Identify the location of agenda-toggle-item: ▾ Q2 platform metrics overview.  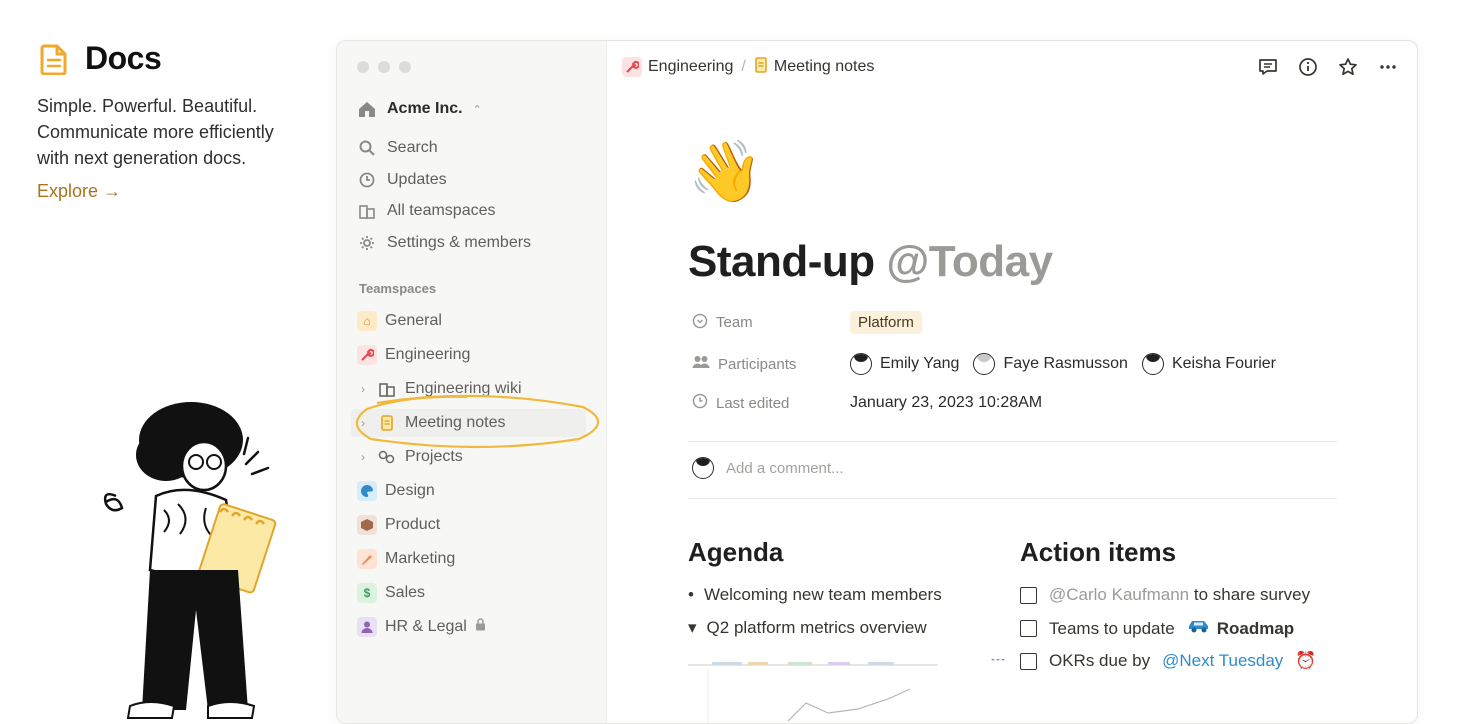
(807, 628).